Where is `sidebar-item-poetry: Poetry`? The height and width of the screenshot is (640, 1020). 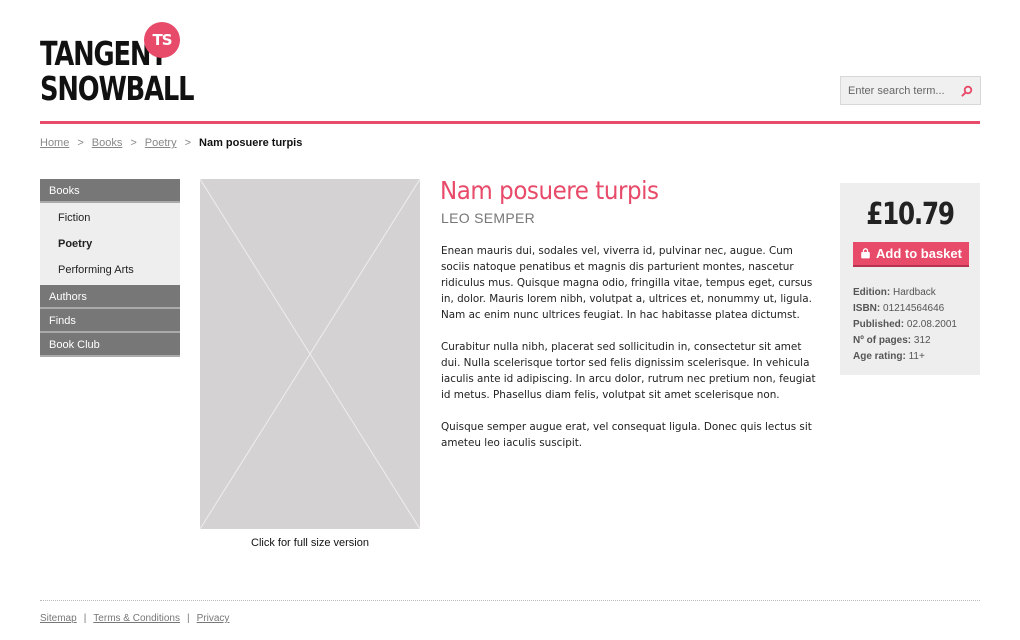 sidebar-item-poetry: Poetry is located at coordinates (110, 244).